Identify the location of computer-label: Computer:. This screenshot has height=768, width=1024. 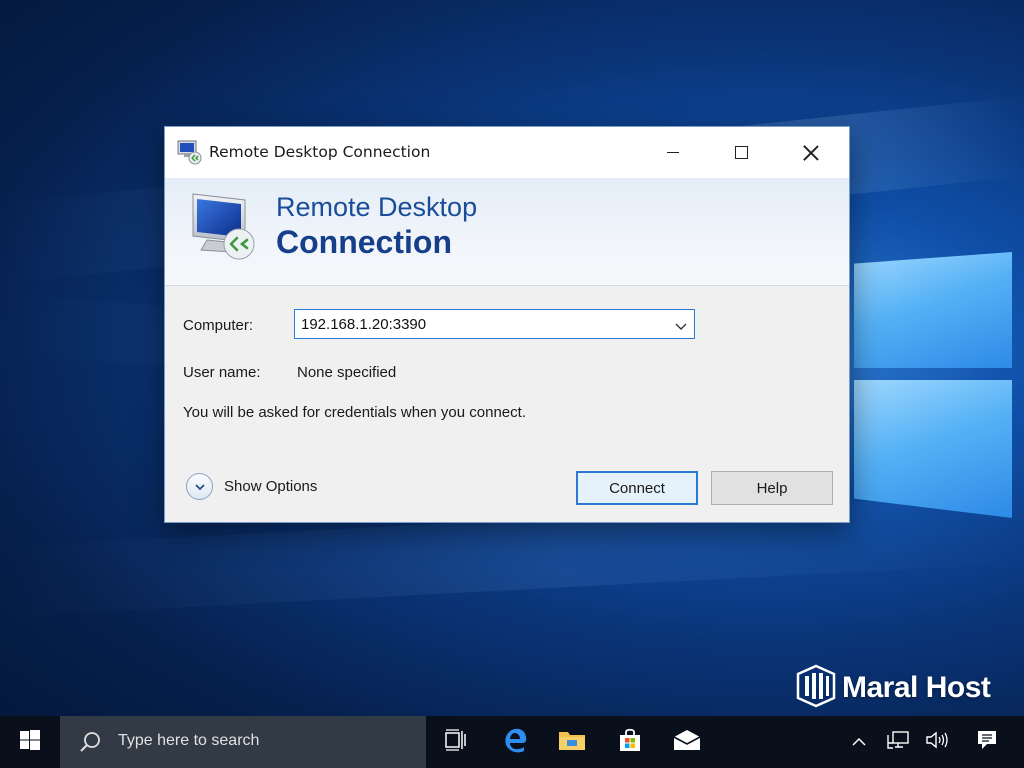
(218, 325).